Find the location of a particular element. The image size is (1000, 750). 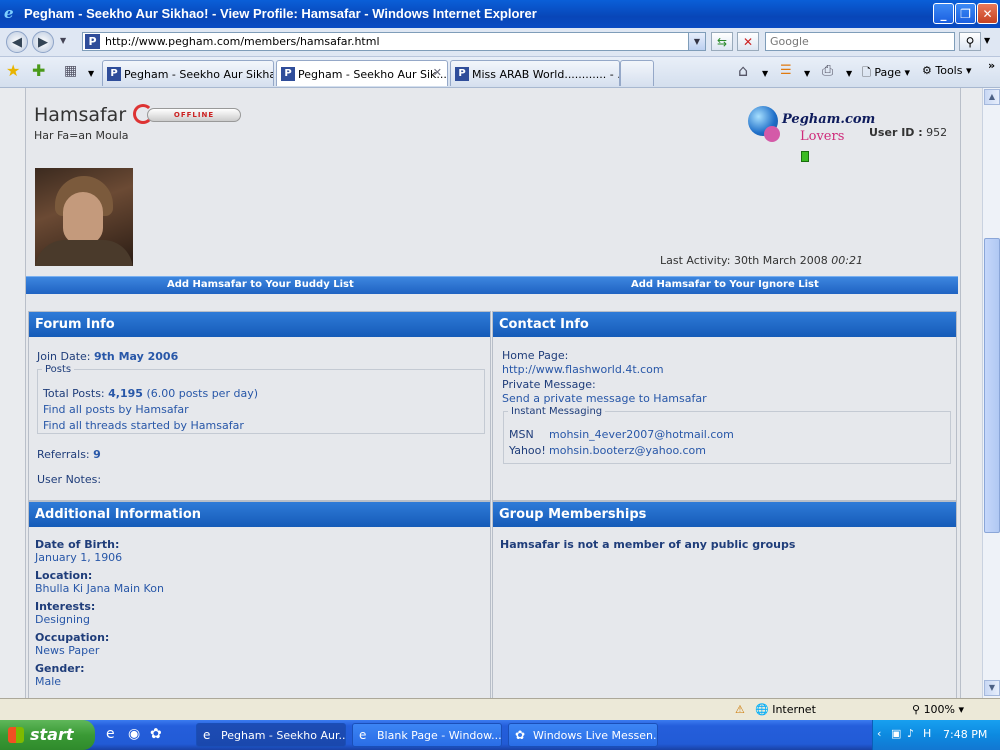

new-tab-button is located at coordinates (637, 73).